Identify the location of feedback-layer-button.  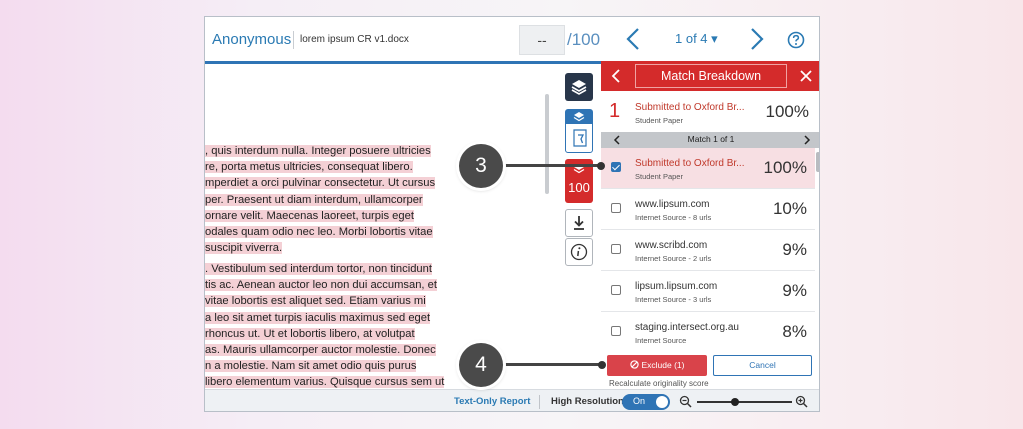
(579, 131).